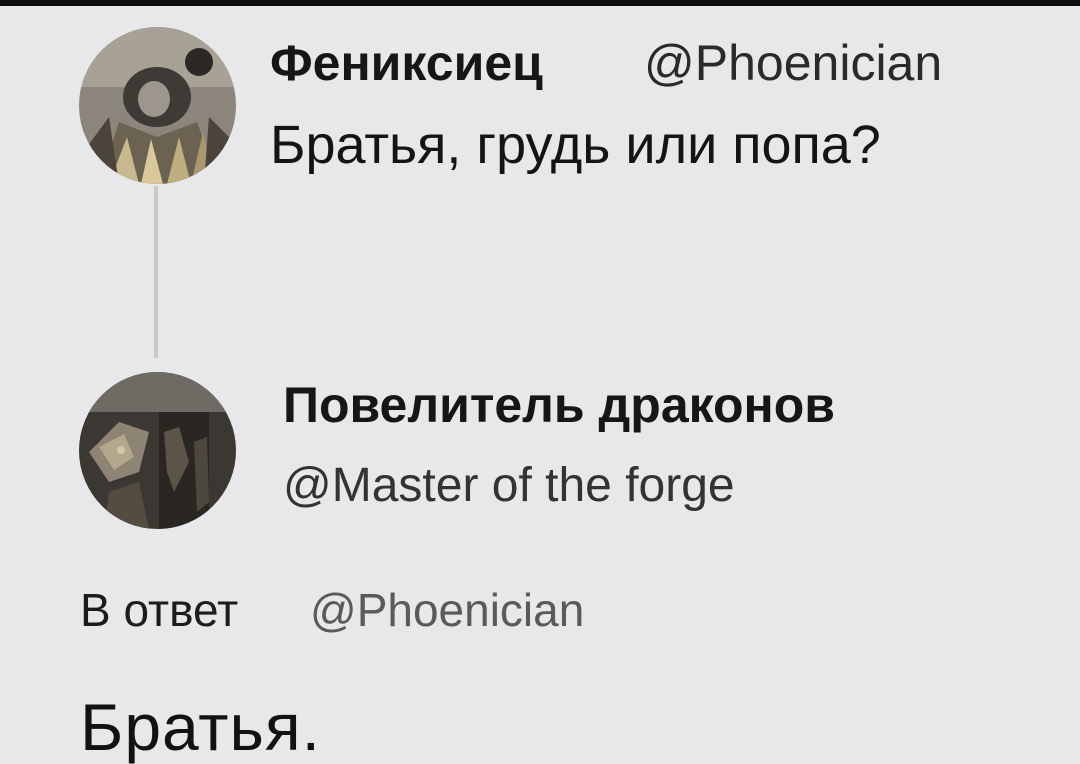 The height and width of the screenshot is (764, 1080). I want to click on display-name: Повелитель драконов, so click(559, 405).